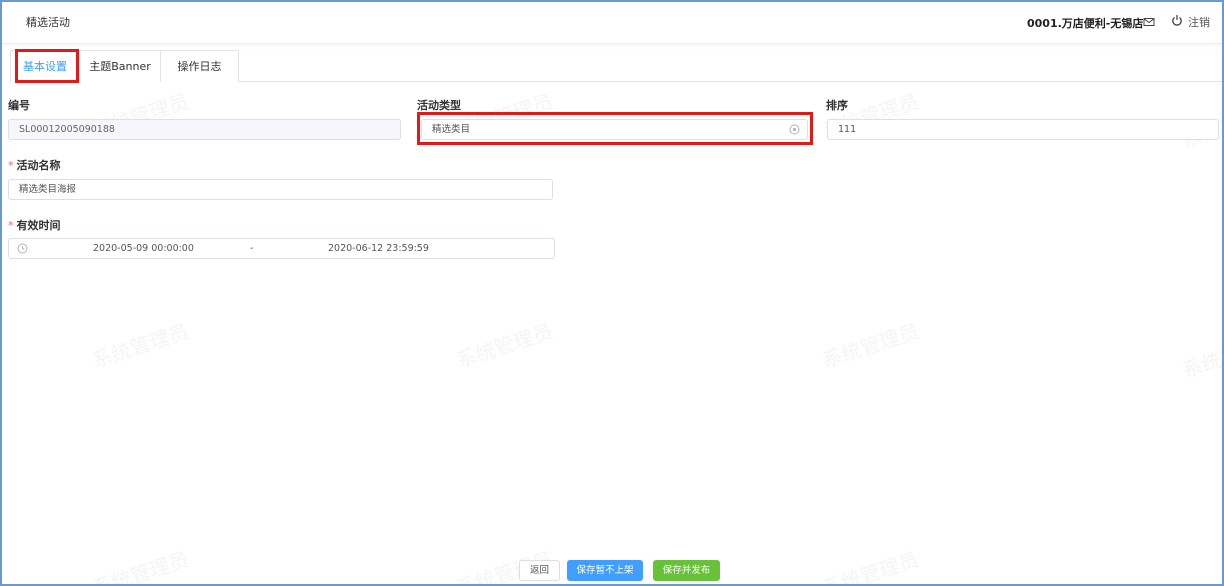 The image size is (1224, 586). What do you see at coordinates (1199, 22) in the screenshot?
I see `logout-link: 注销` at bounding box center [1199, 22].